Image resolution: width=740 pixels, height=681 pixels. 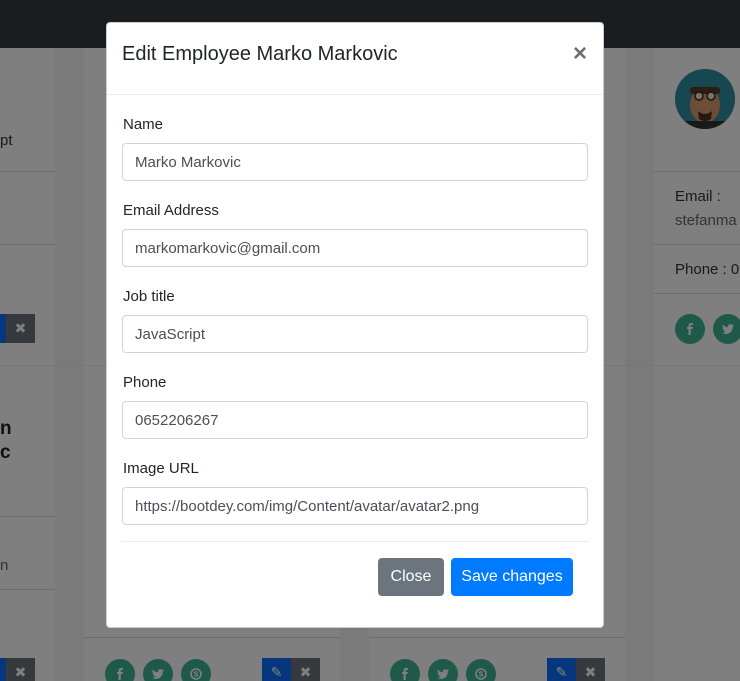 What do you see at coordinates (355, 420) in the screenshot?
I see `phone-input` at bounding box center [355, 420].